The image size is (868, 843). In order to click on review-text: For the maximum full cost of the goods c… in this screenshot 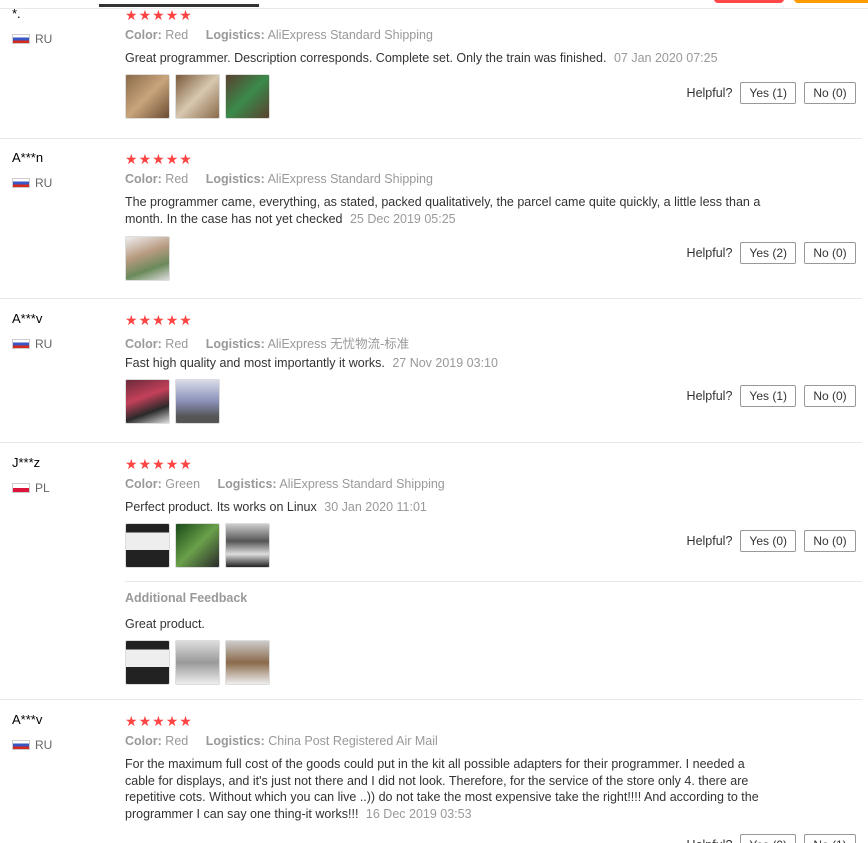, I will do `click(447, 789)`.